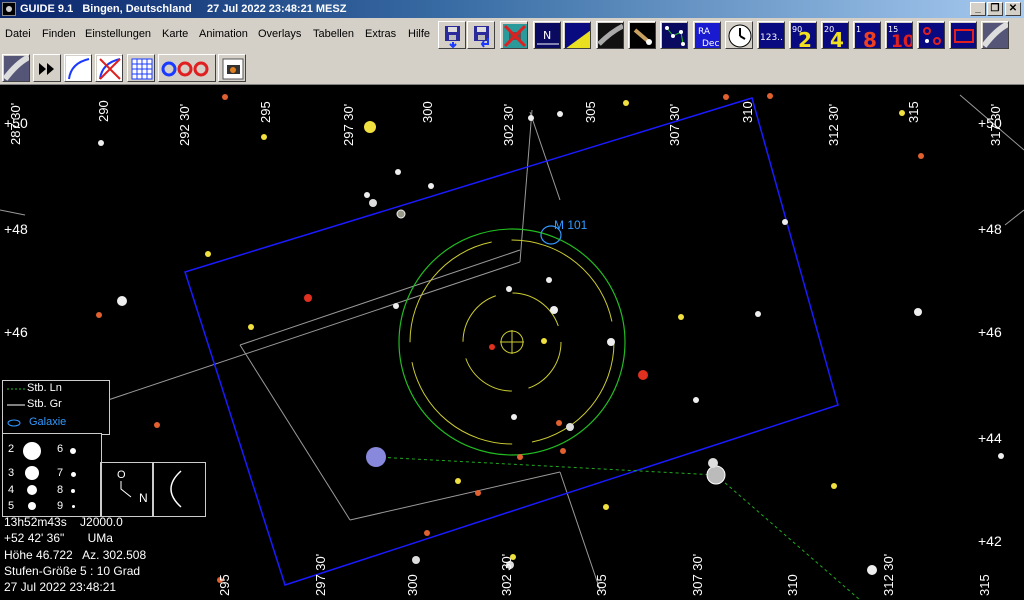  Describe the element at coordinates (419, 34) in the screenshot. I see `menu-hilfe: Hilfe` at that location.